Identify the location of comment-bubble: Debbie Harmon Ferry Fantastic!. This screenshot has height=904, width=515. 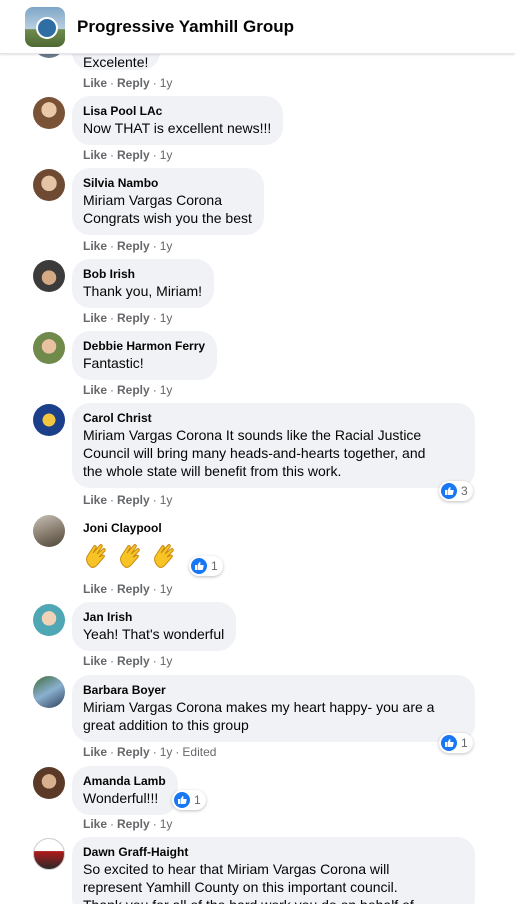
(145, 355).